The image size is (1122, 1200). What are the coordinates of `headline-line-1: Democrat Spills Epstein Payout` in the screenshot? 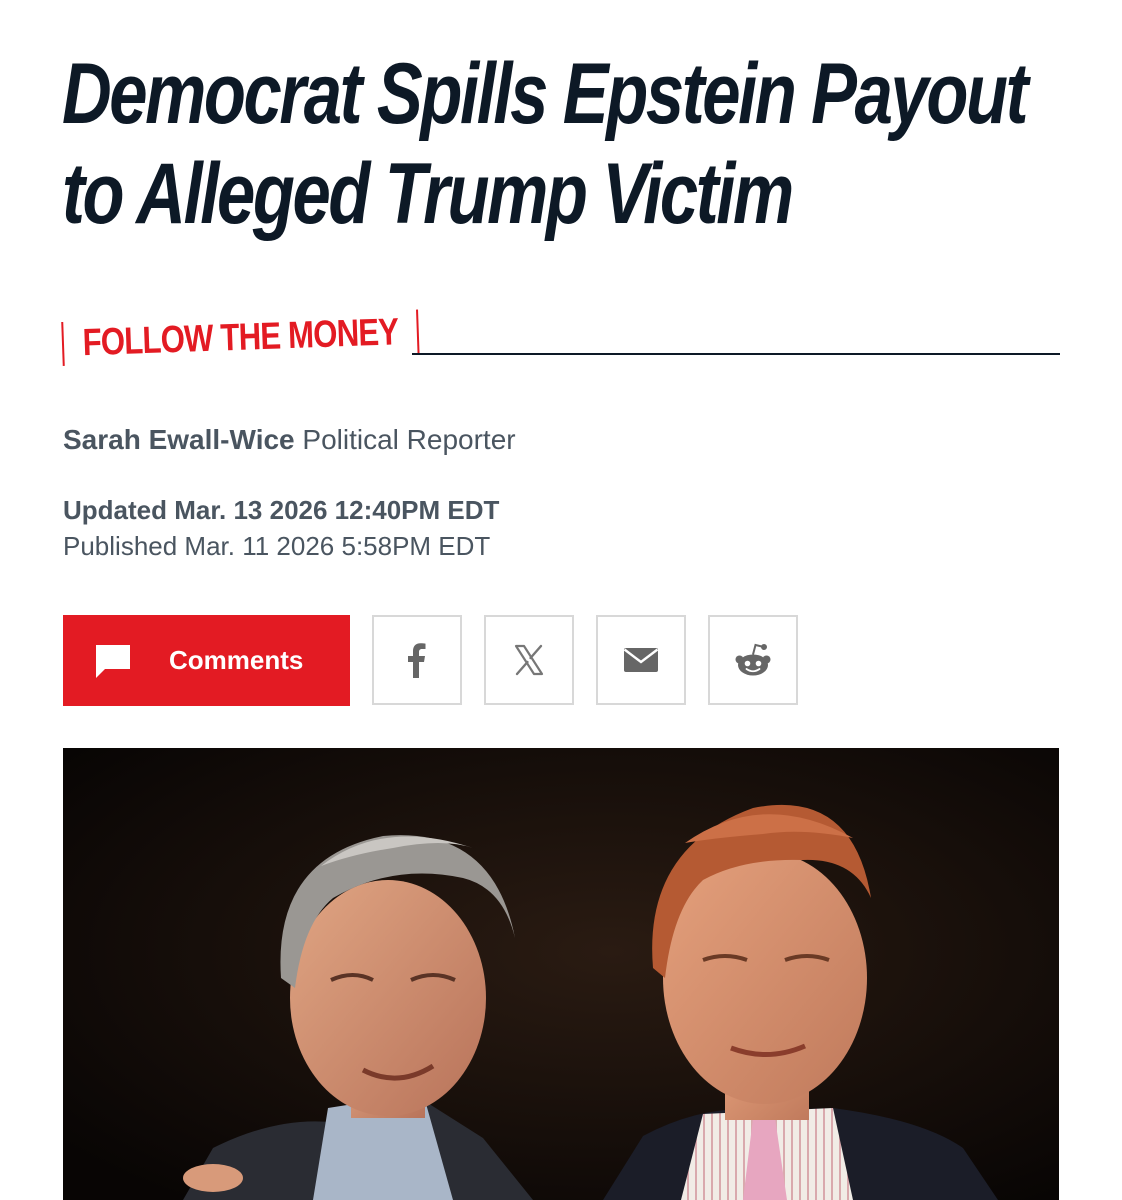 It's located at (545, 94).